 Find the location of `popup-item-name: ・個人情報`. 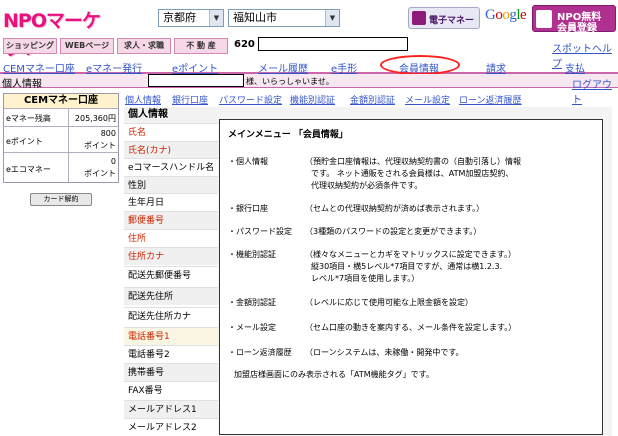

popup-item-name: ・個人情報 is located at coordinates (248, 161).